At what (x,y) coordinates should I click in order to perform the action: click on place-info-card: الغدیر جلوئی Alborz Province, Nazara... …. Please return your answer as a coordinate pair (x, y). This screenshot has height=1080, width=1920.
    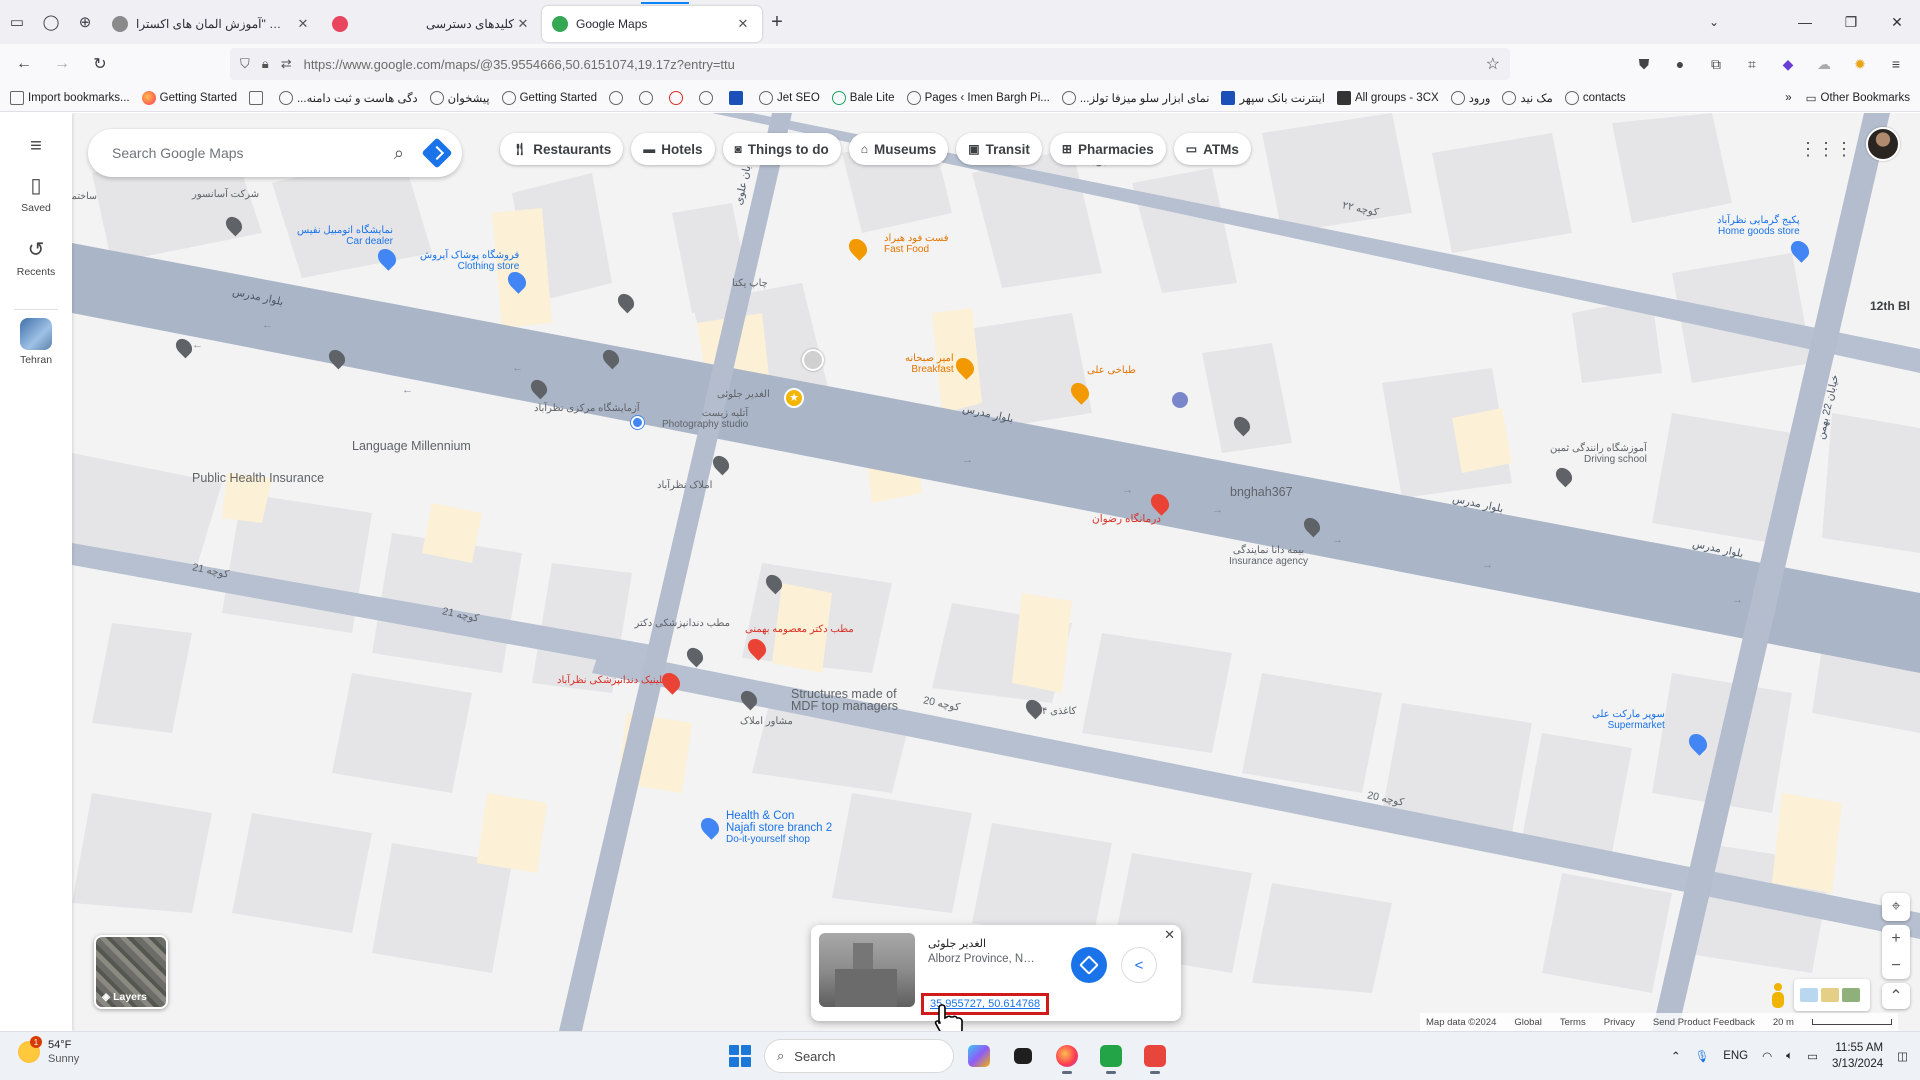
    Looking at the image, I should click on (996, 973).